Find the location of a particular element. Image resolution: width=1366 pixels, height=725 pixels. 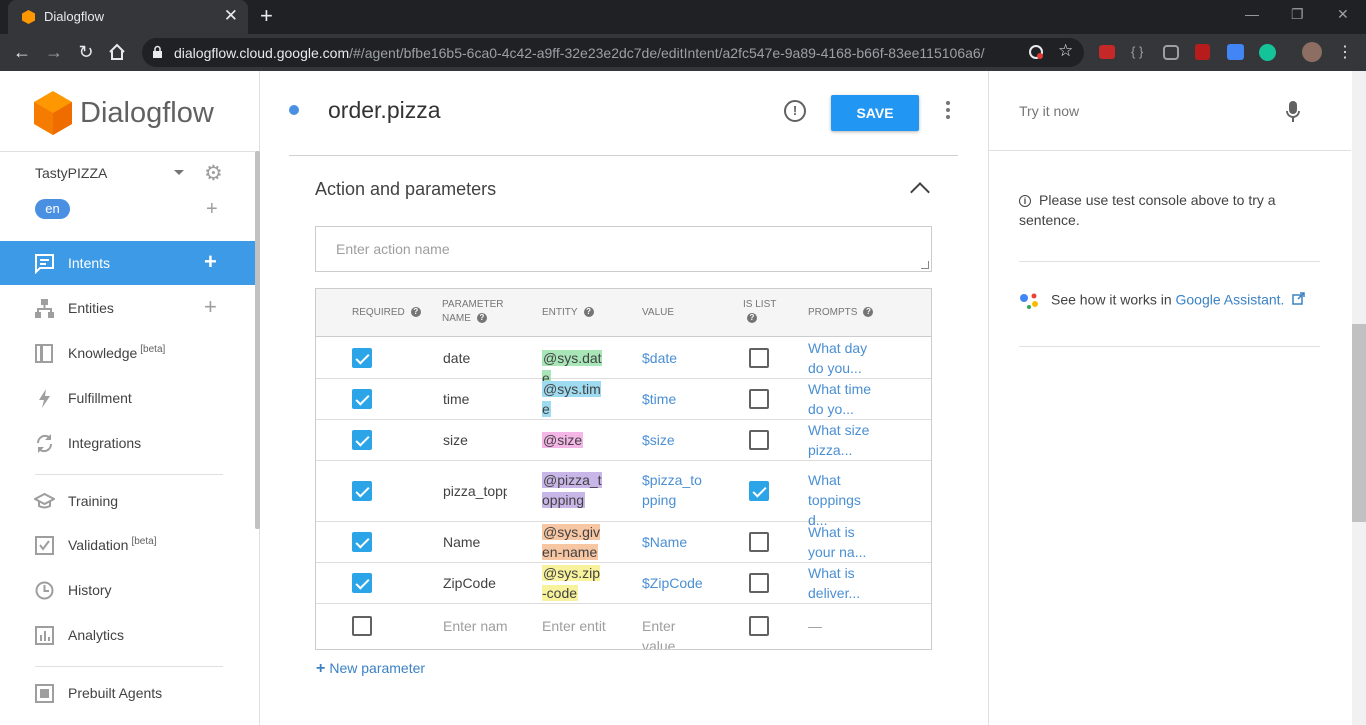

sidebar-item-validation: Validation [beta] is located at coordinates (127, 545).